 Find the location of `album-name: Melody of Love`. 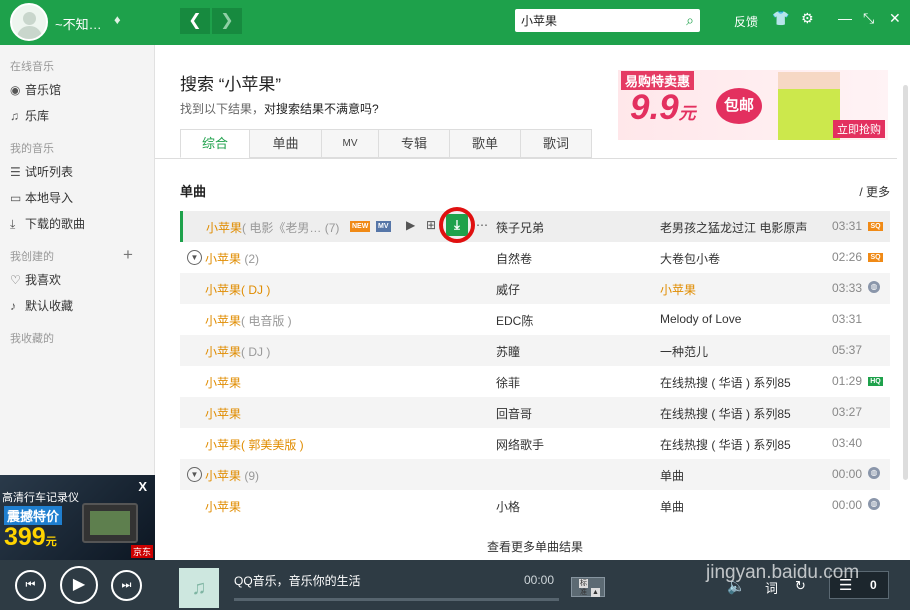

album-name: Melody of Love is located at coordinates (700, 319).